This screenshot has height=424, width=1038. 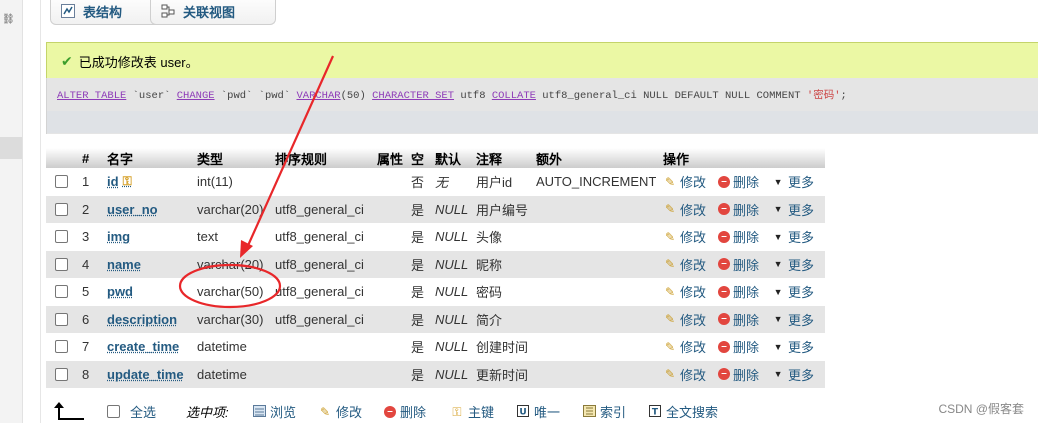 I want to click on sql-keyword: CHARACTER SET, so click(x=413, y=96).